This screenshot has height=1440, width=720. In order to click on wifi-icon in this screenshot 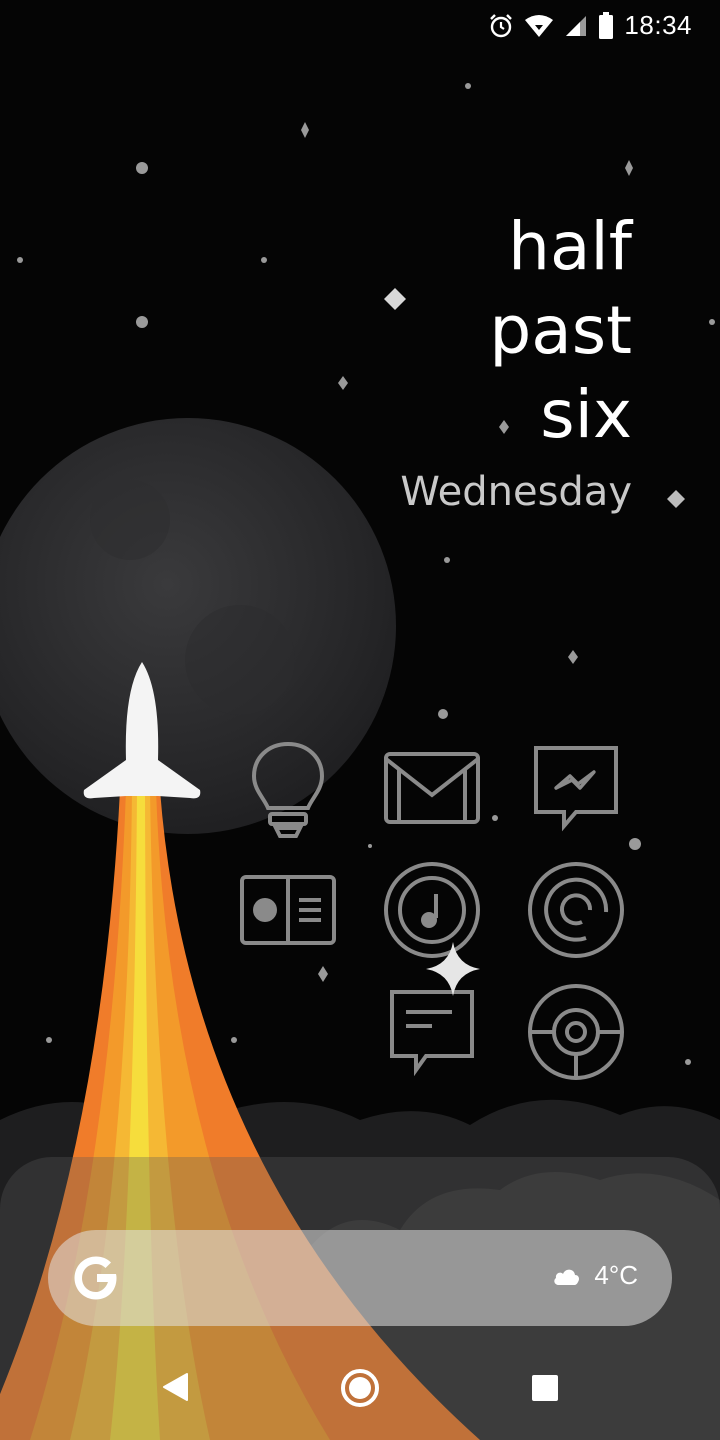, I will do `click(539, 25)`.